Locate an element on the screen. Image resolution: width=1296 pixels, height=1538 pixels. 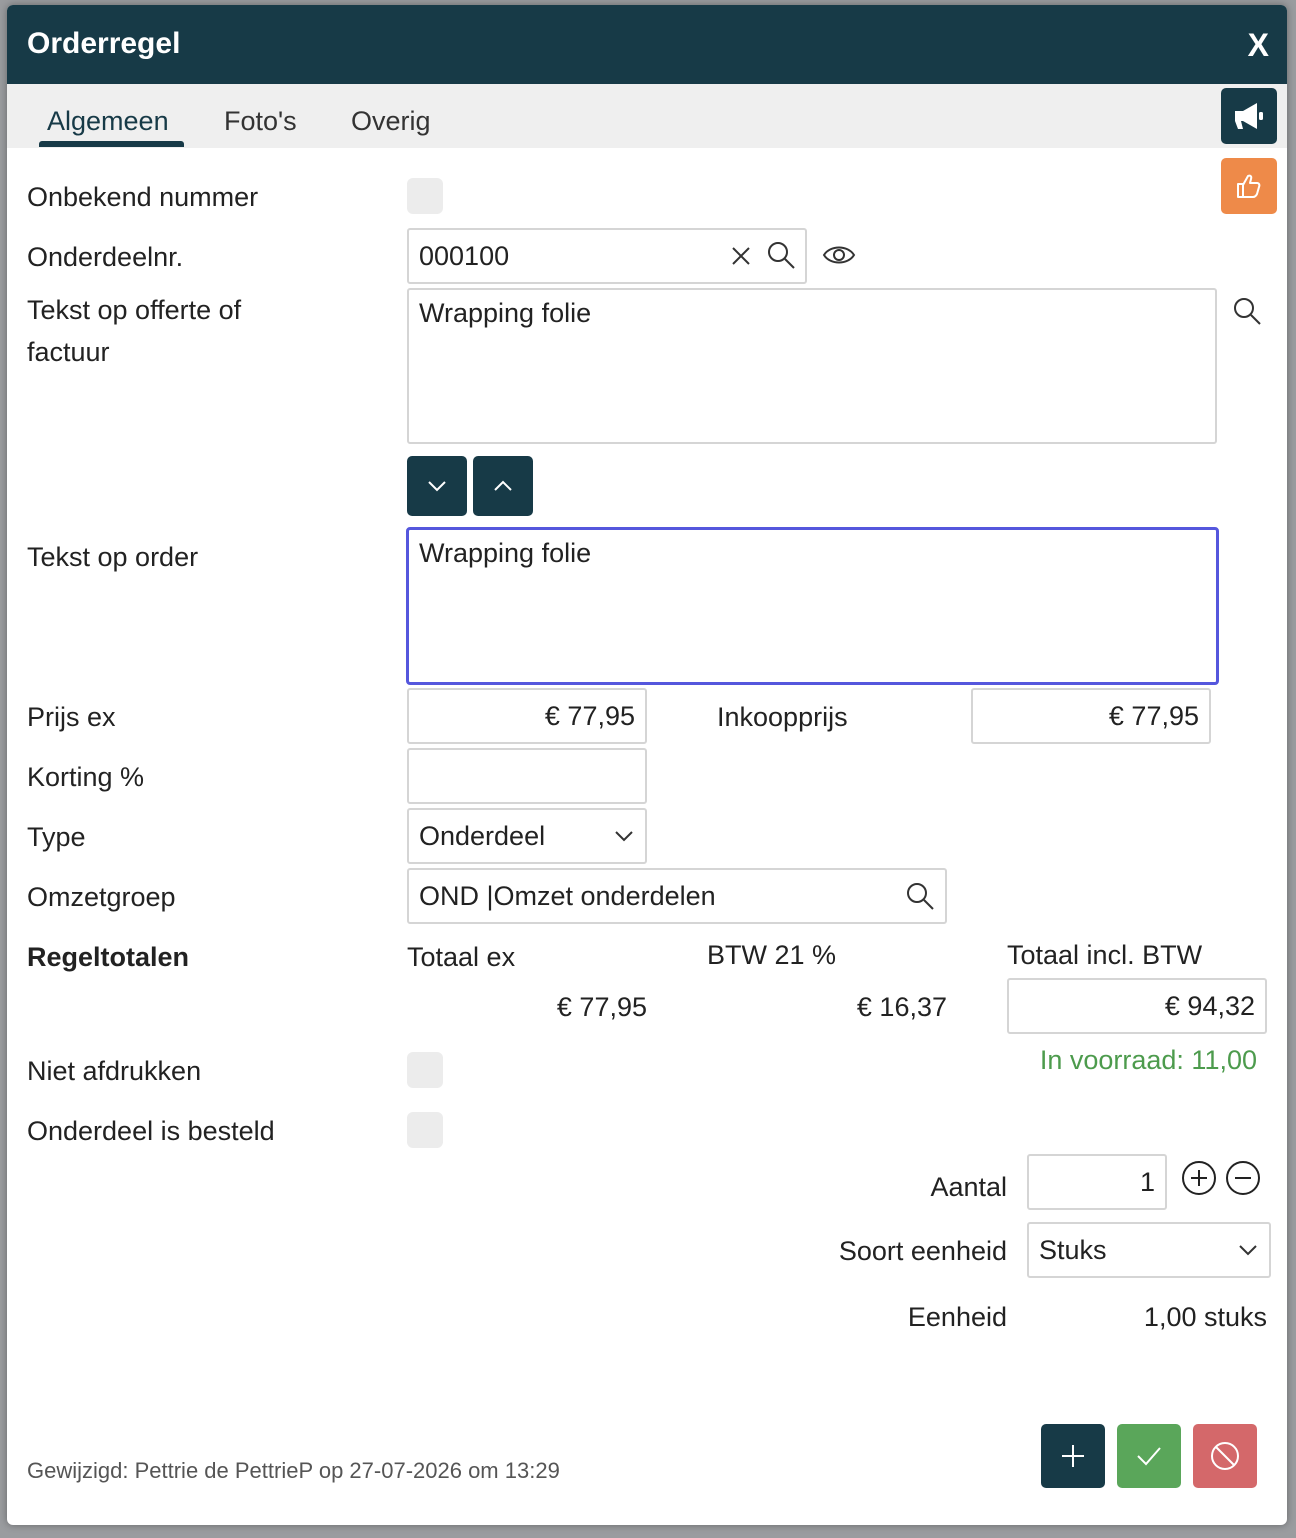
thumbs-up-icon is located at coordinates (1249, 186).